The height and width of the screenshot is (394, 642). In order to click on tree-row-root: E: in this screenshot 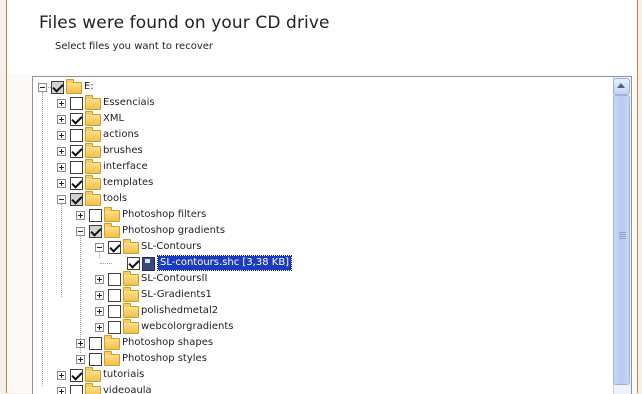, I will do `click(187, 87)`.